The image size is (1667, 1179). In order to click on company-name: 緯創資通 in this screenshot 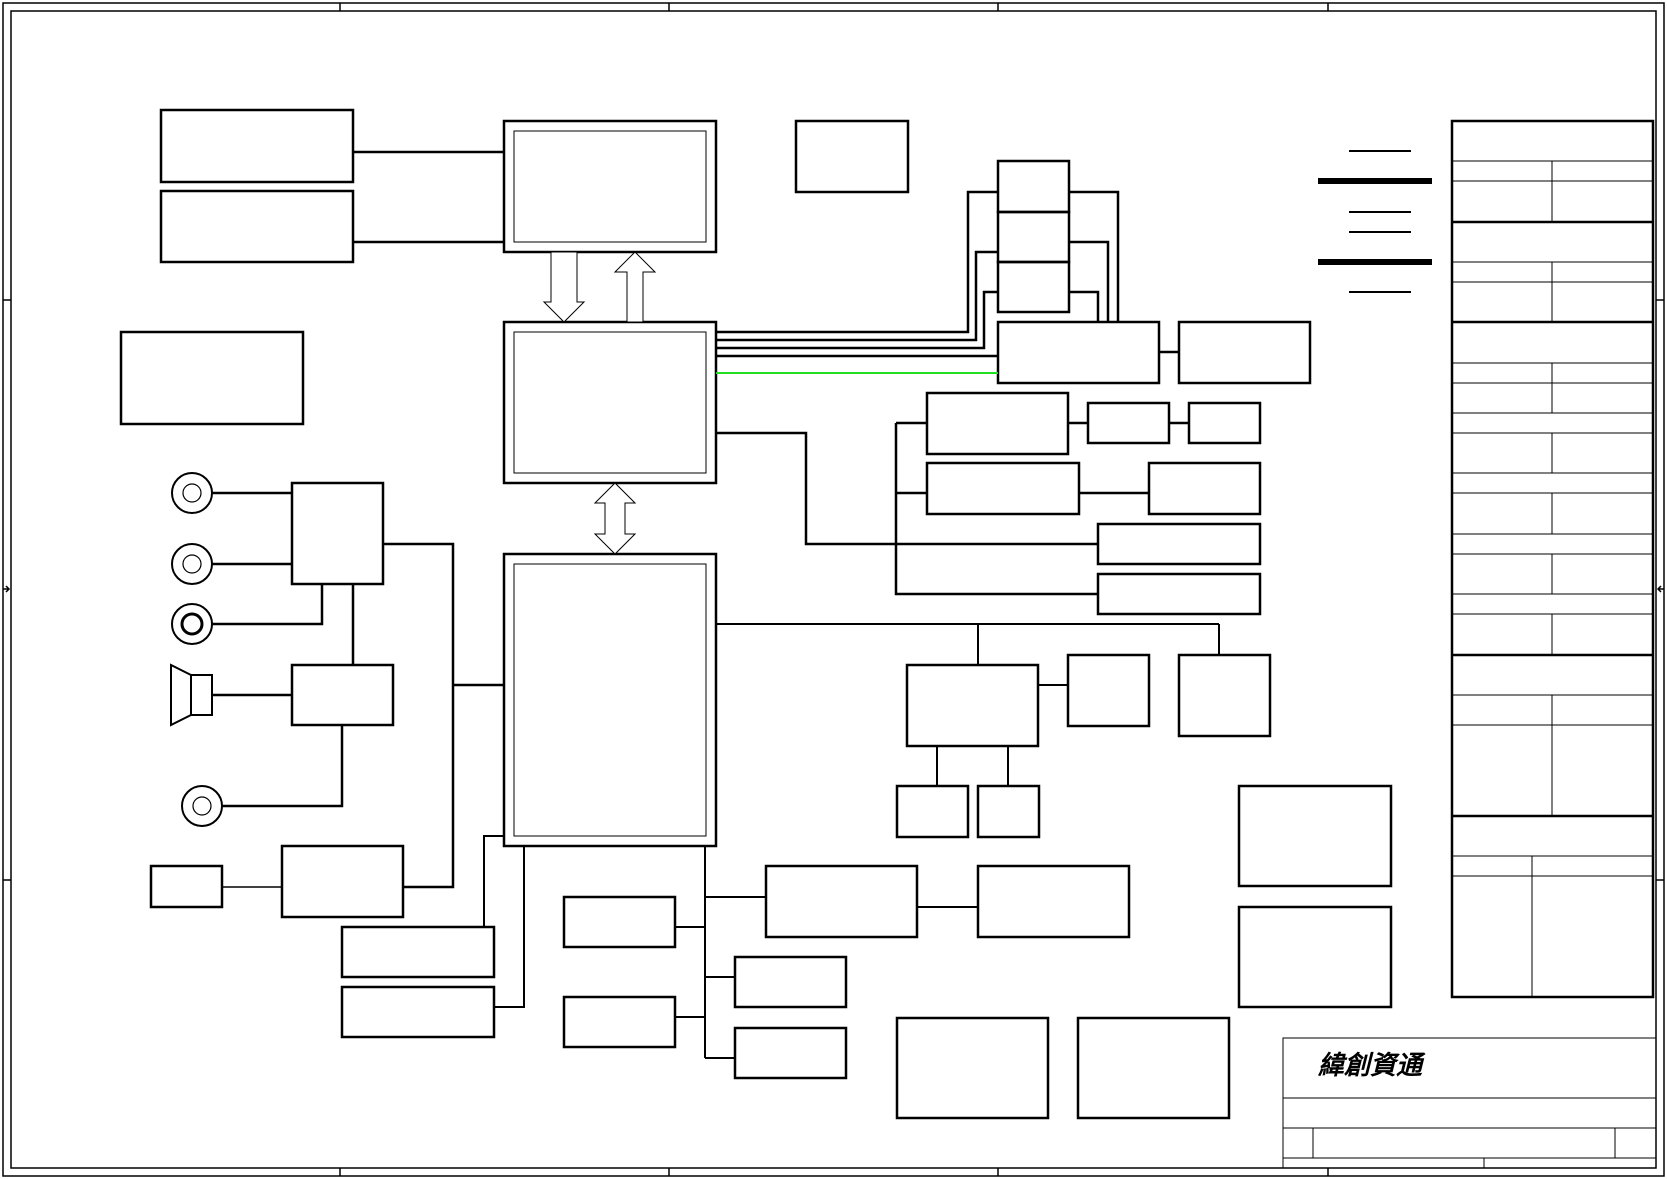, I will do `click(1371, 1066)`.